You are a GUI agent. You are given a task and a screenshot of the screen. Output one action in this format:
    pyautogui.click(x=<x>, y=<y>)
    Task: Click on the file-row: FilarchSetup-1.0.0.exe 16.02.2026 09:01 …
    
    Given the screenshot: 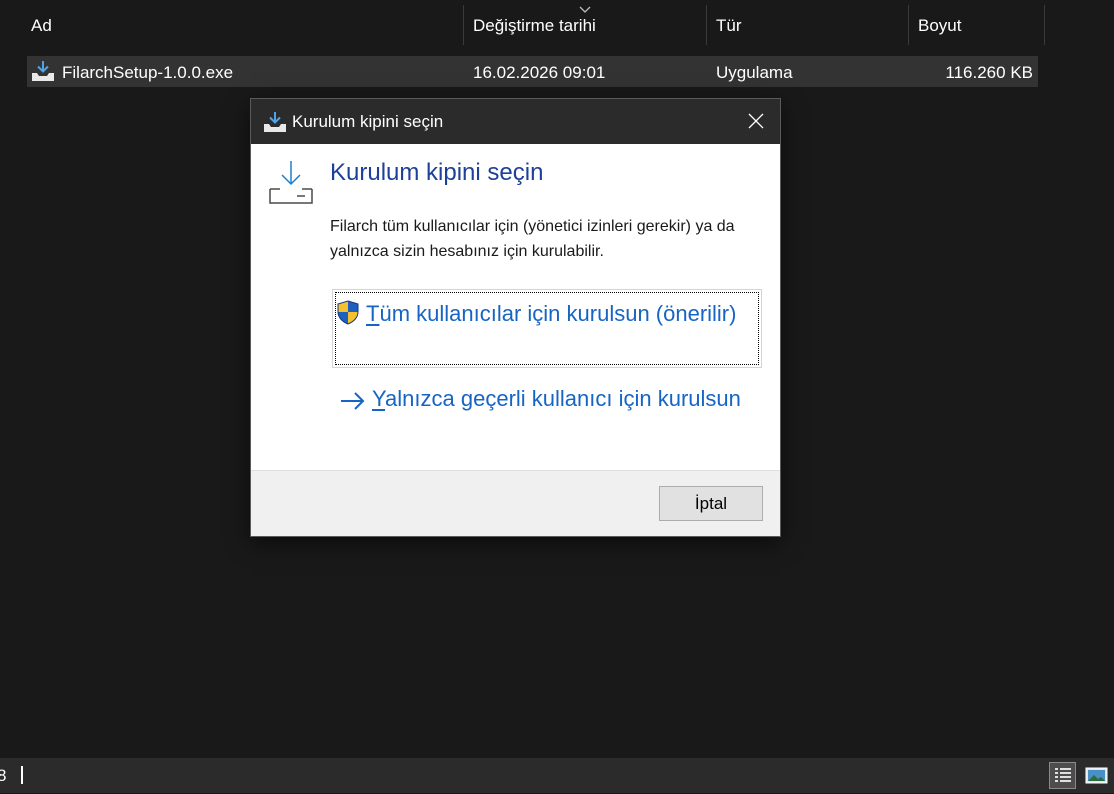 What is the action you would take?
    pyautogui.click(x=532, y=71)
    